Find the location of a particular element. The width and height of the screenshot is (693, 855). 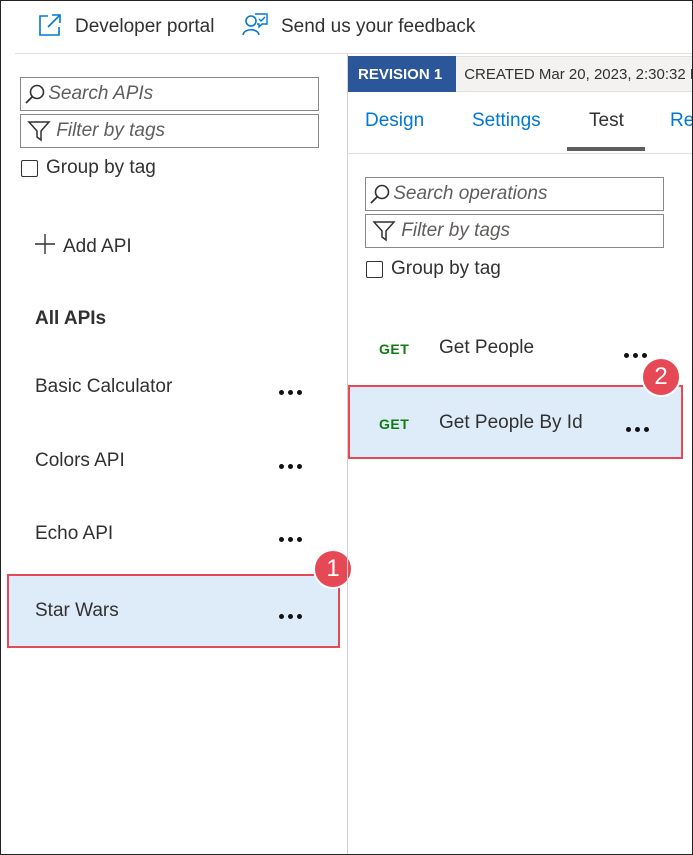

api-item-label: Basic Calculator is located at coordinates (104, 386).